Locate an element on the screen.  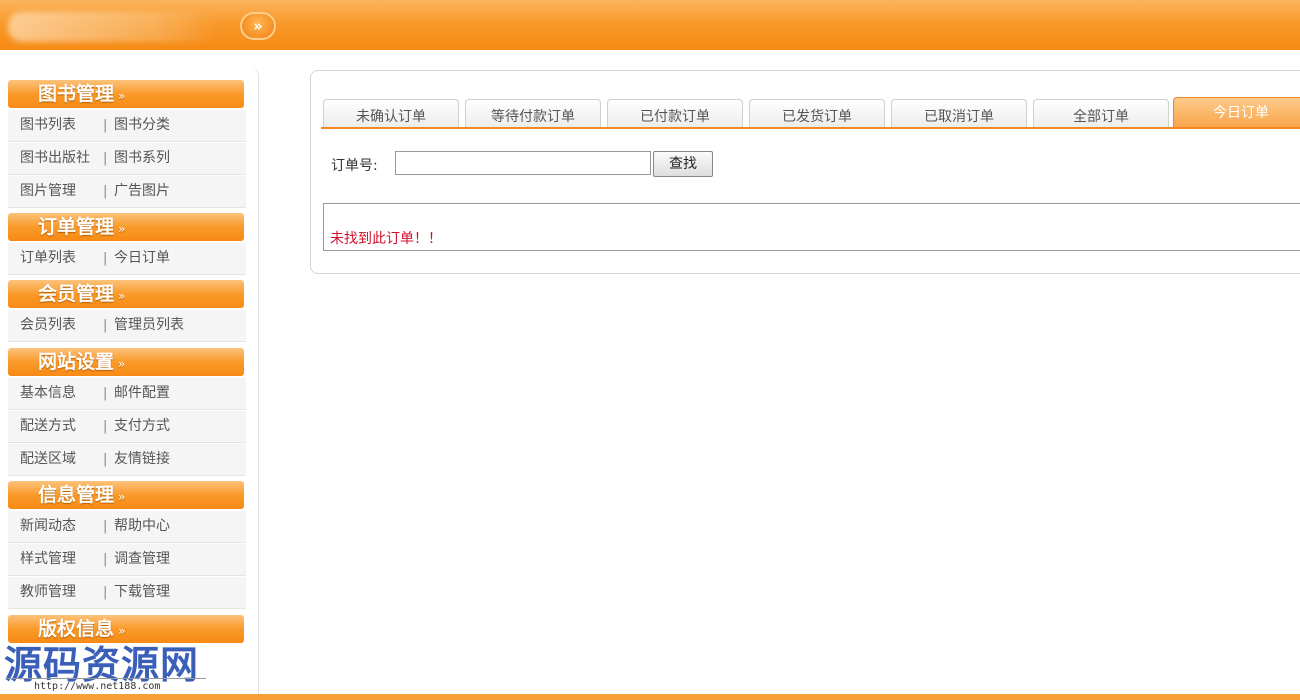
search-button: 查找 is located at coordinates (683, 164).